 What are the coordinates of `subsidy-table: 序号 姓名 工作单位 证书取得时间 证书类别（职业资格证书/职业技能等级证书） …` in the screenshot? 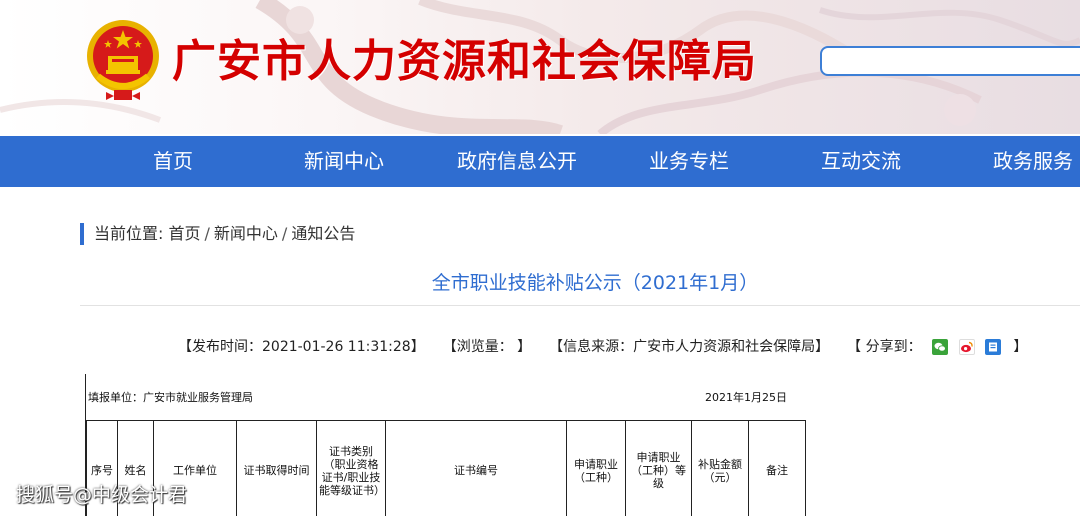 It's located at (446, 468).